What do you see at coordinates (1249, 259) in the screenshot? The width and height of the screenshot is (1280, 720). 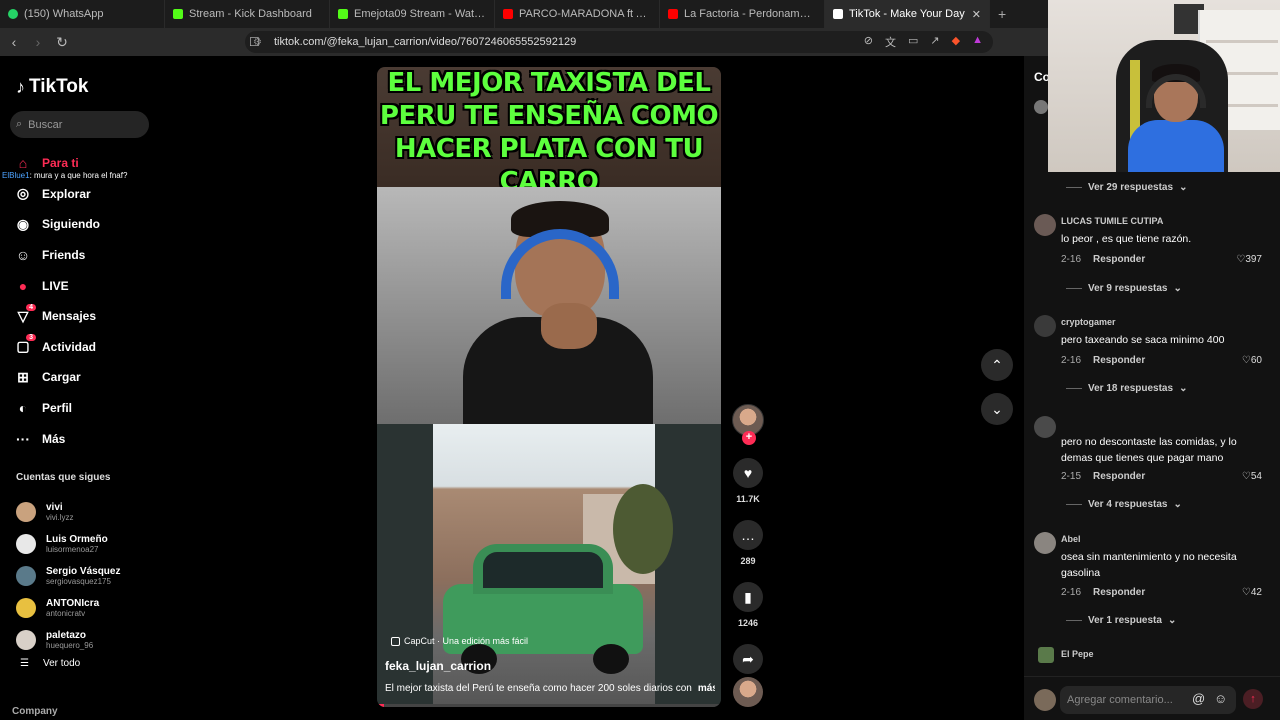 I see `comment-like-button: ♡397` at bounding box center [1249, 259].